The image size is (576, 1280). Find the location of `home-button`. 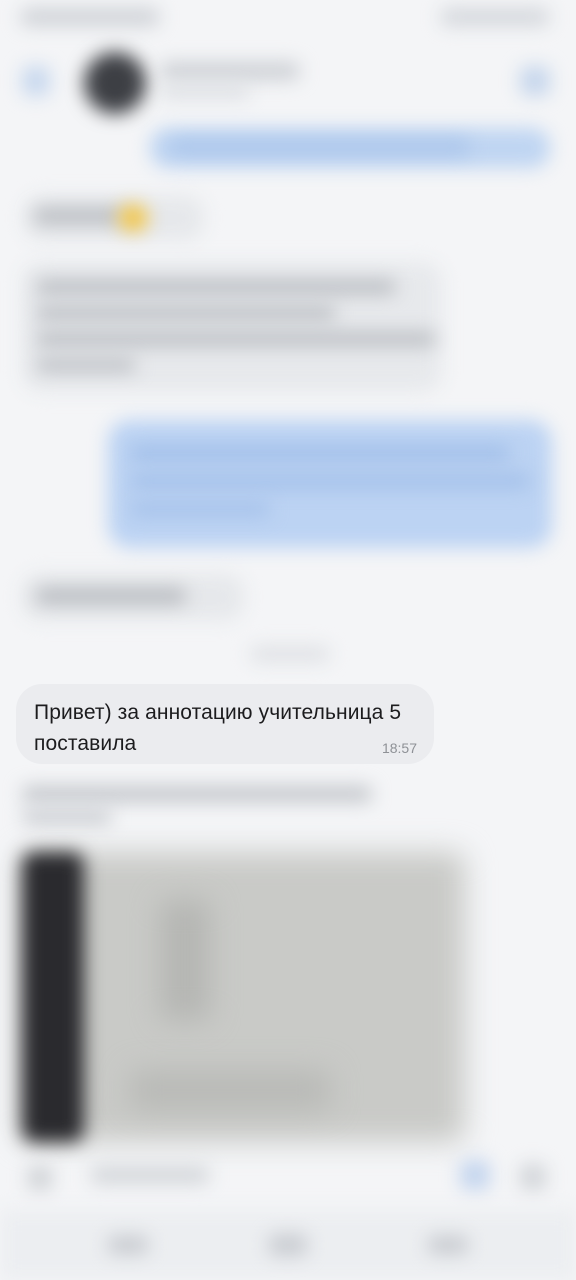

home-button is located at coordinates (288, 1245).